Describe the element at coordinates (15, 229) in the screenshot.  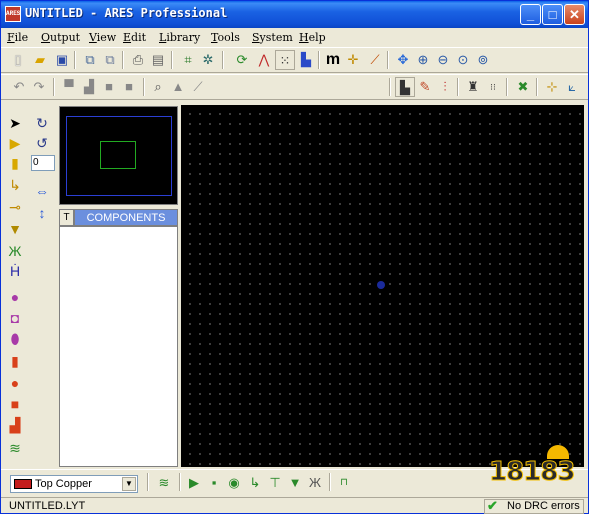
I see `zone-icon: ▼` at that location.